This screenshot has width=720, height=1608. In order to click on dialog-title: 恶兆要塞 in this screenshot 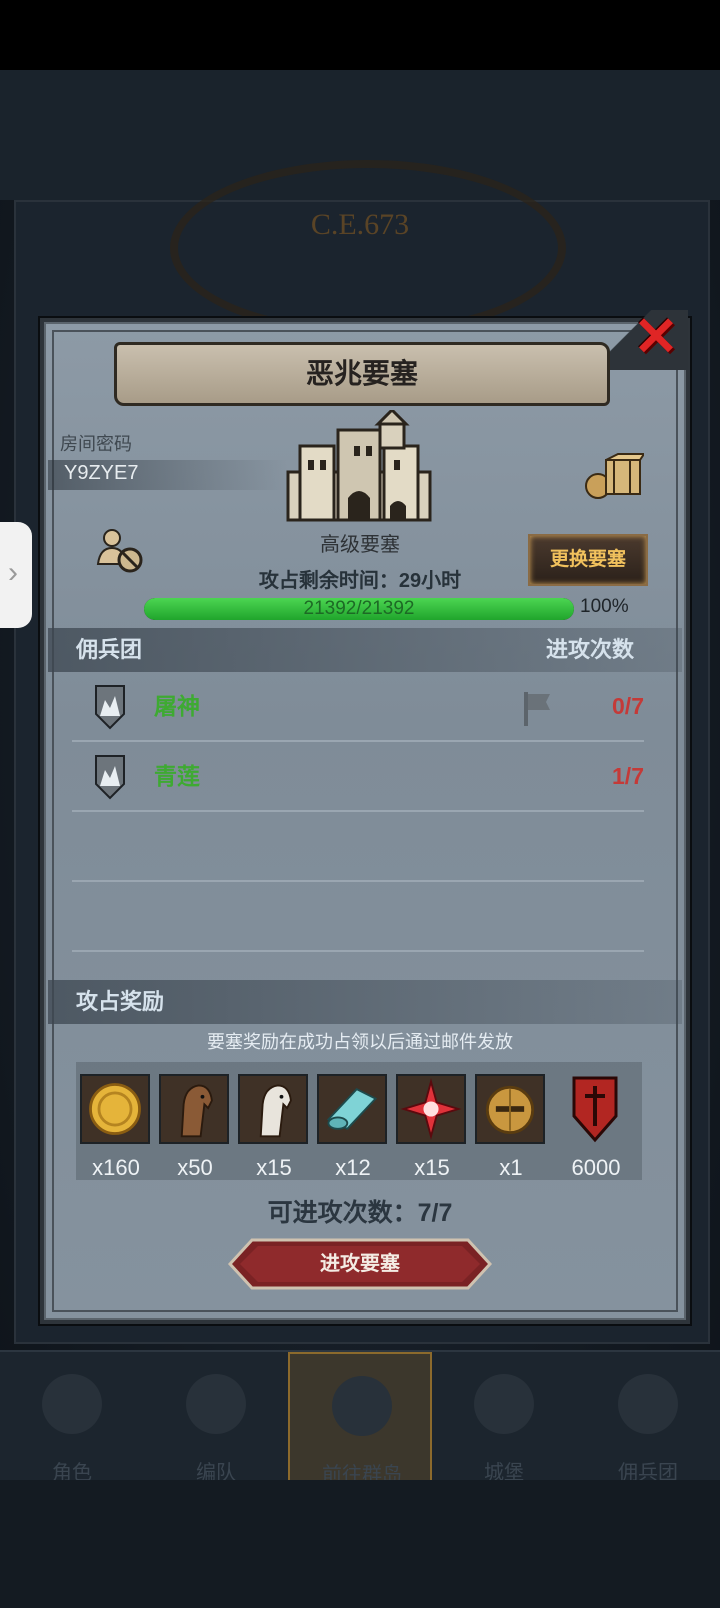, I will do `click(361, 373)`.